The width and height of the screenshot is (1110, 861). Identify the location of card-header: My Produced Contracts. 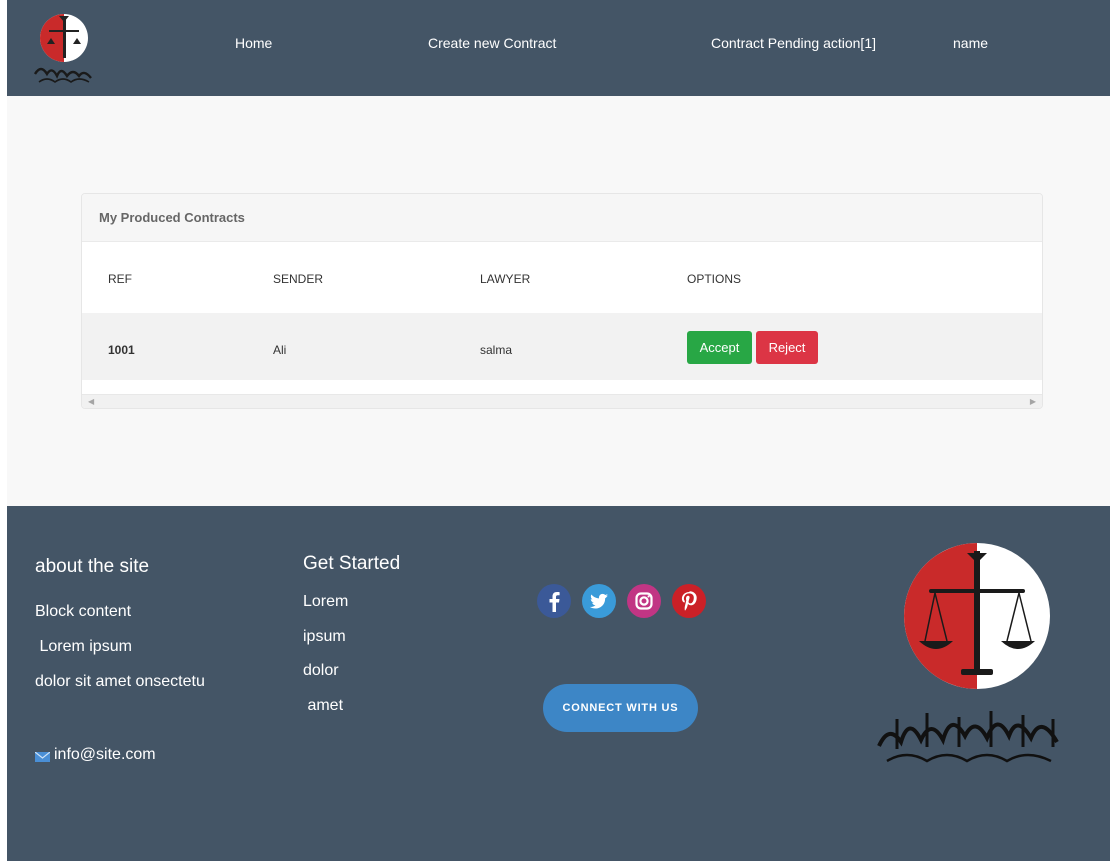
(562, 218).